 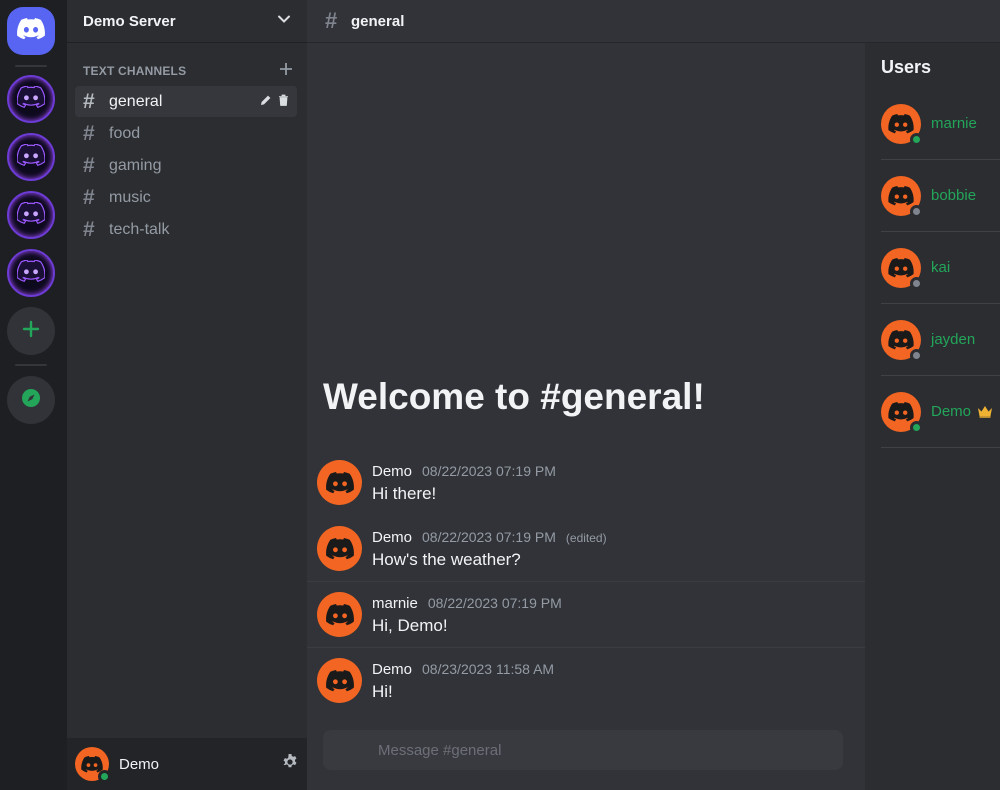 I want to click on current-user-name: Demo, so click(x=139, y=764).